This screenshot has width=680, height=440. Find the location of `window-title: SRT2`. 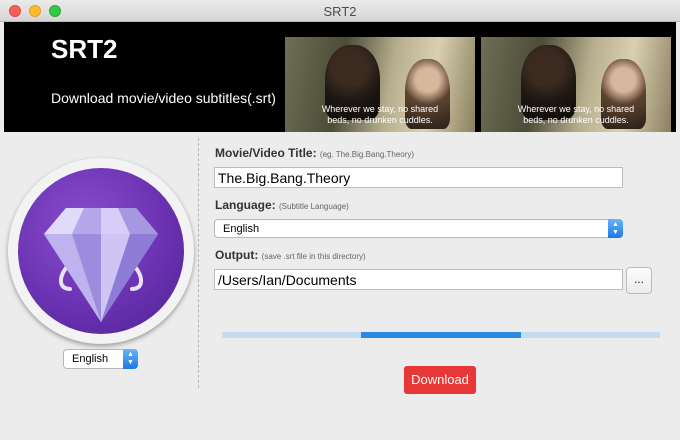

window-title: SRT2 is located at coordinates (340, 11).